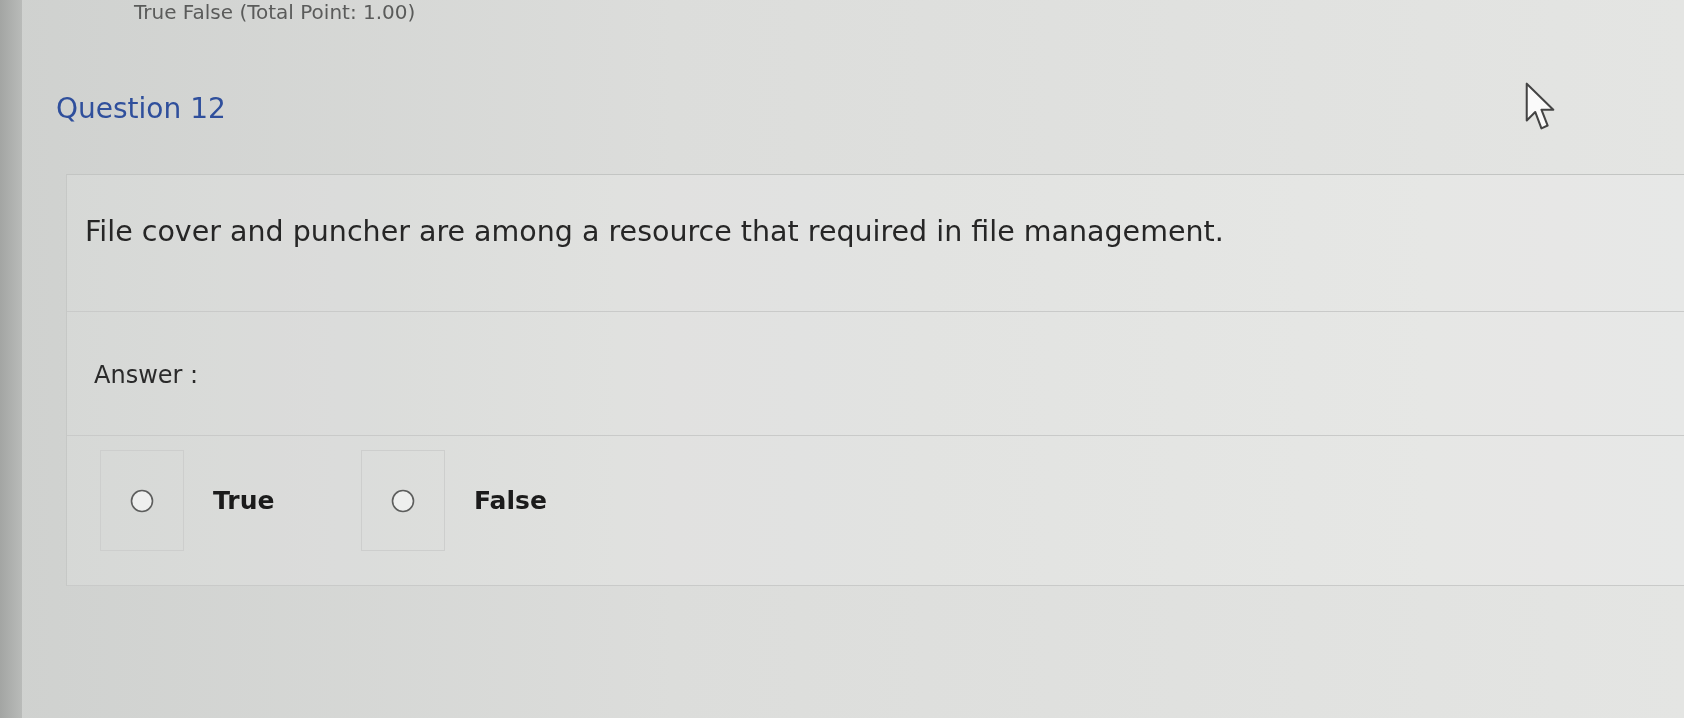  Describe the element at coordinates (510, 500) in the screenshot. I see `option-label: False` at that location.